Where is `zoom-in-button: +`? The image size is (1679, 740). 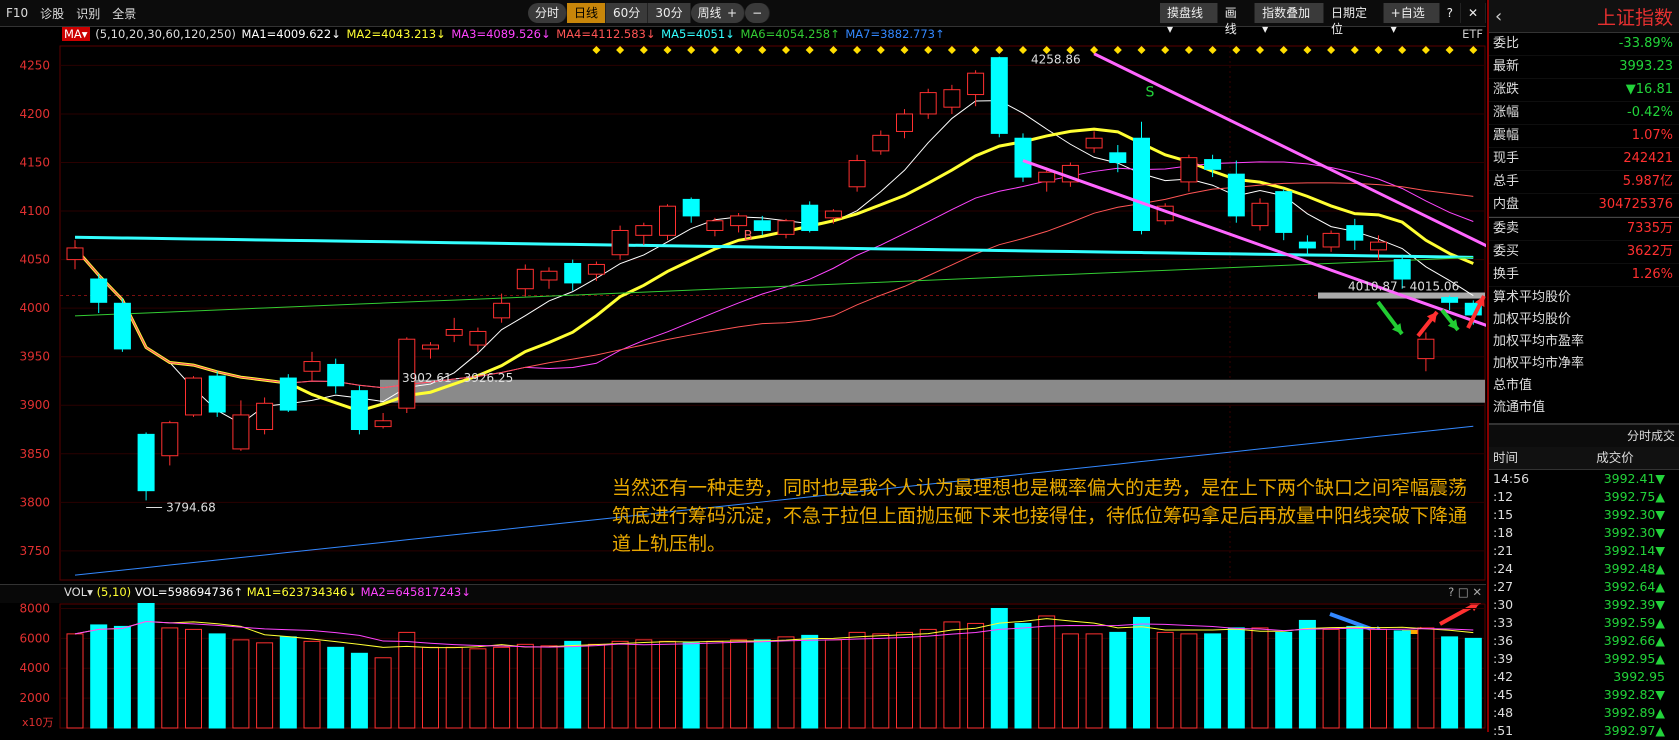 zoom-in-button: + is located at coordinates (733, 13).